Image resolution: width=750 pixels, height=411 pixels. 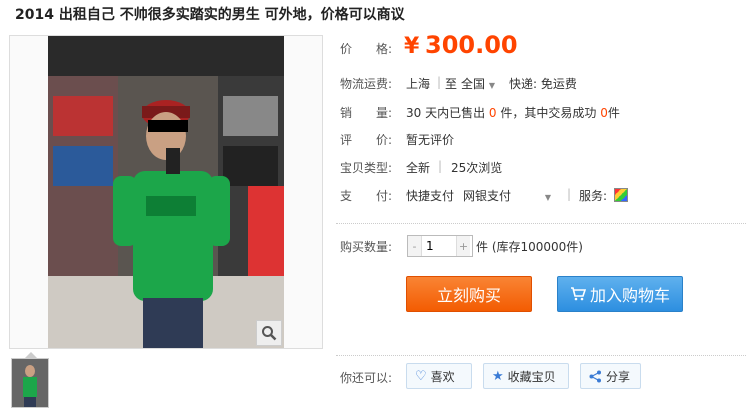 What do you see at coordinates (578, 294) in the screenshot?
I see `cart-icon` at bounding box center [578, 294].